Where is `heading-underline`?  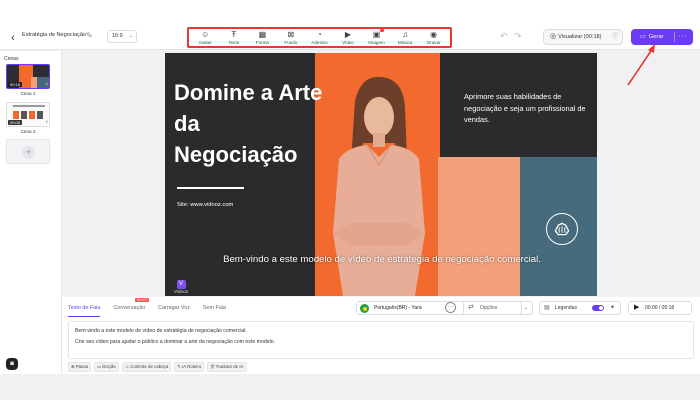 heading-underline is located at coordinates (210, 188).